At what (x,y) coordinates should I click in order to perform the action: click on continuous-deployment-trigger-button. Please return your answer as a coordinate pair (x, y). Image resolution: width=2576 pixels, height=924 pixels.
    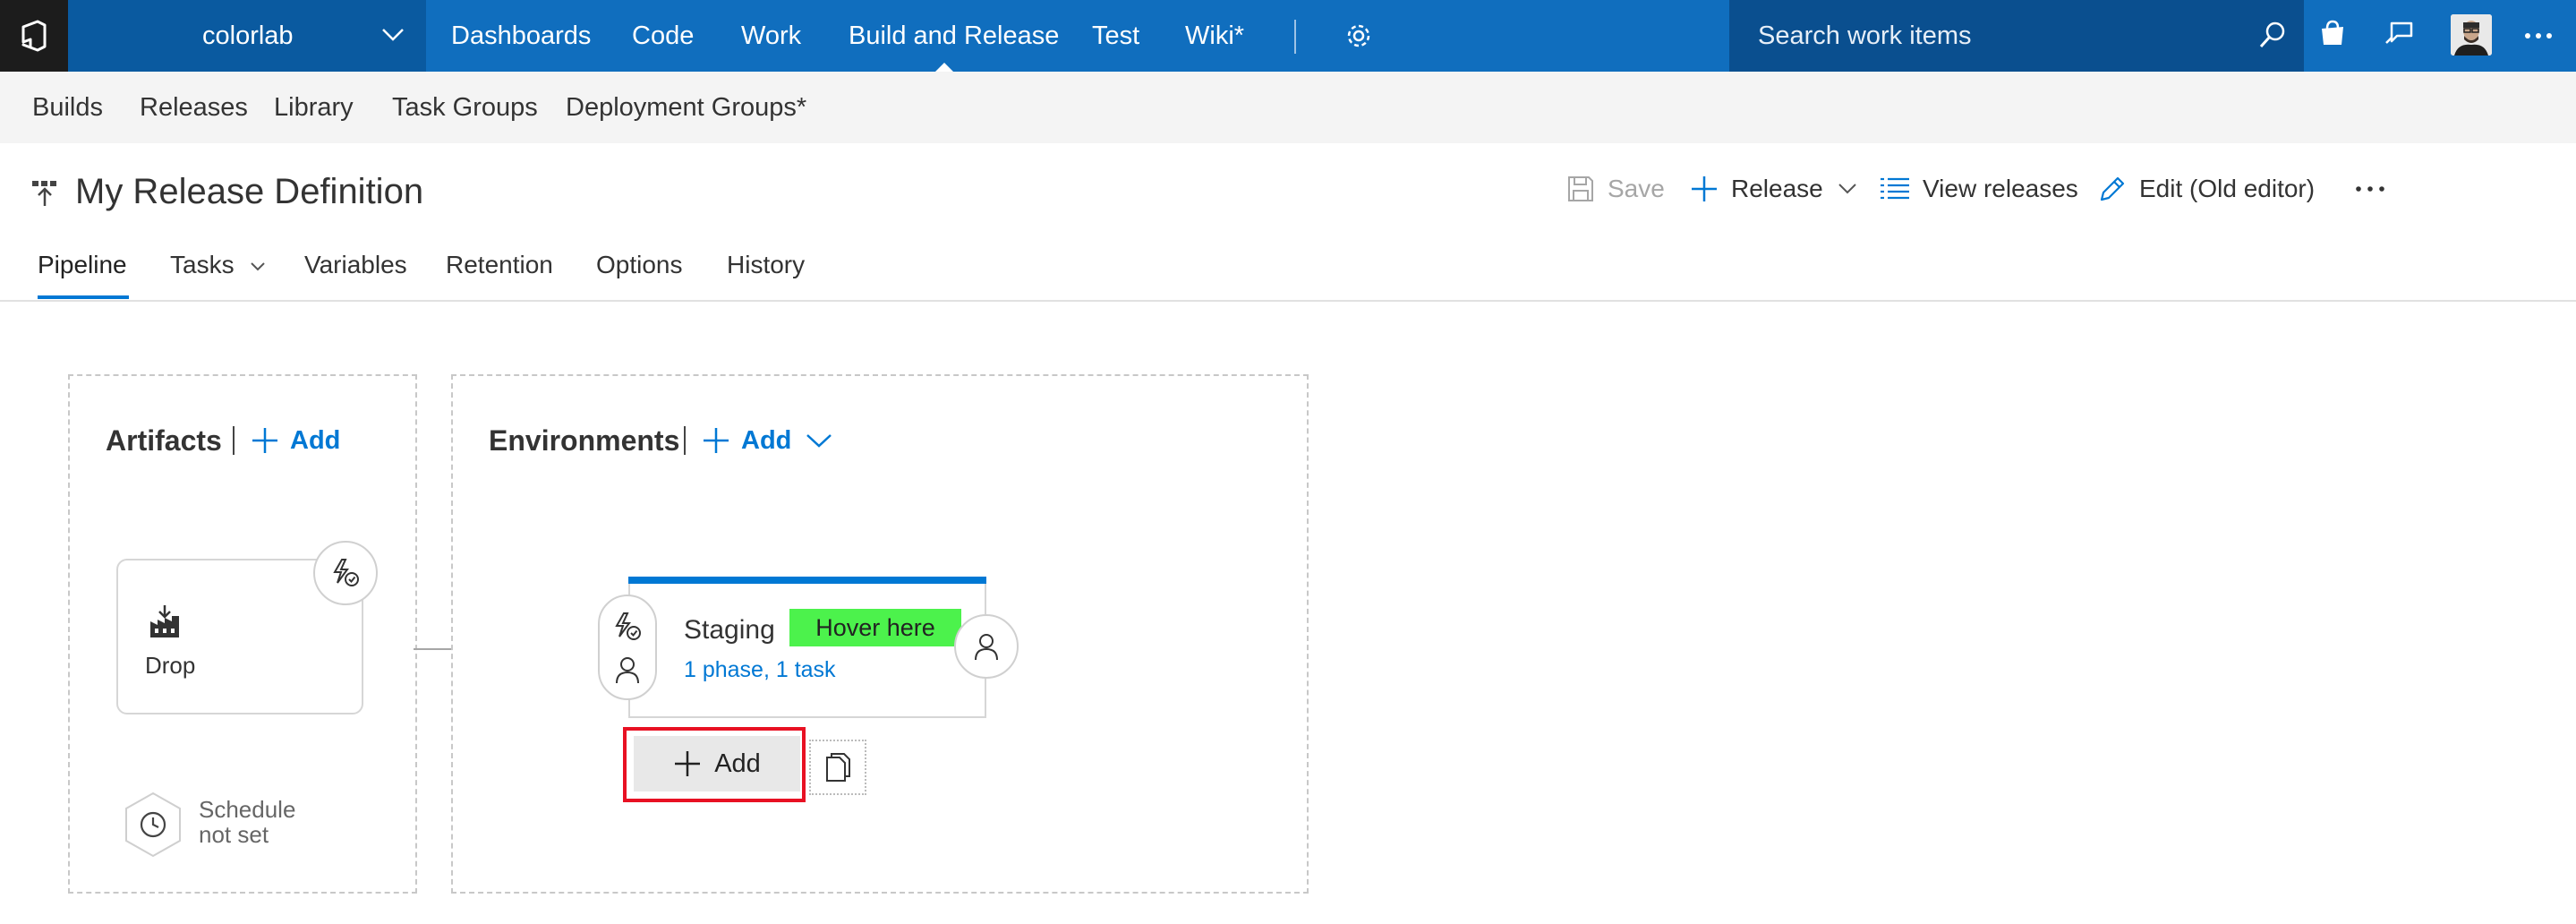
    Looking at the image, I should click on (345, 573).